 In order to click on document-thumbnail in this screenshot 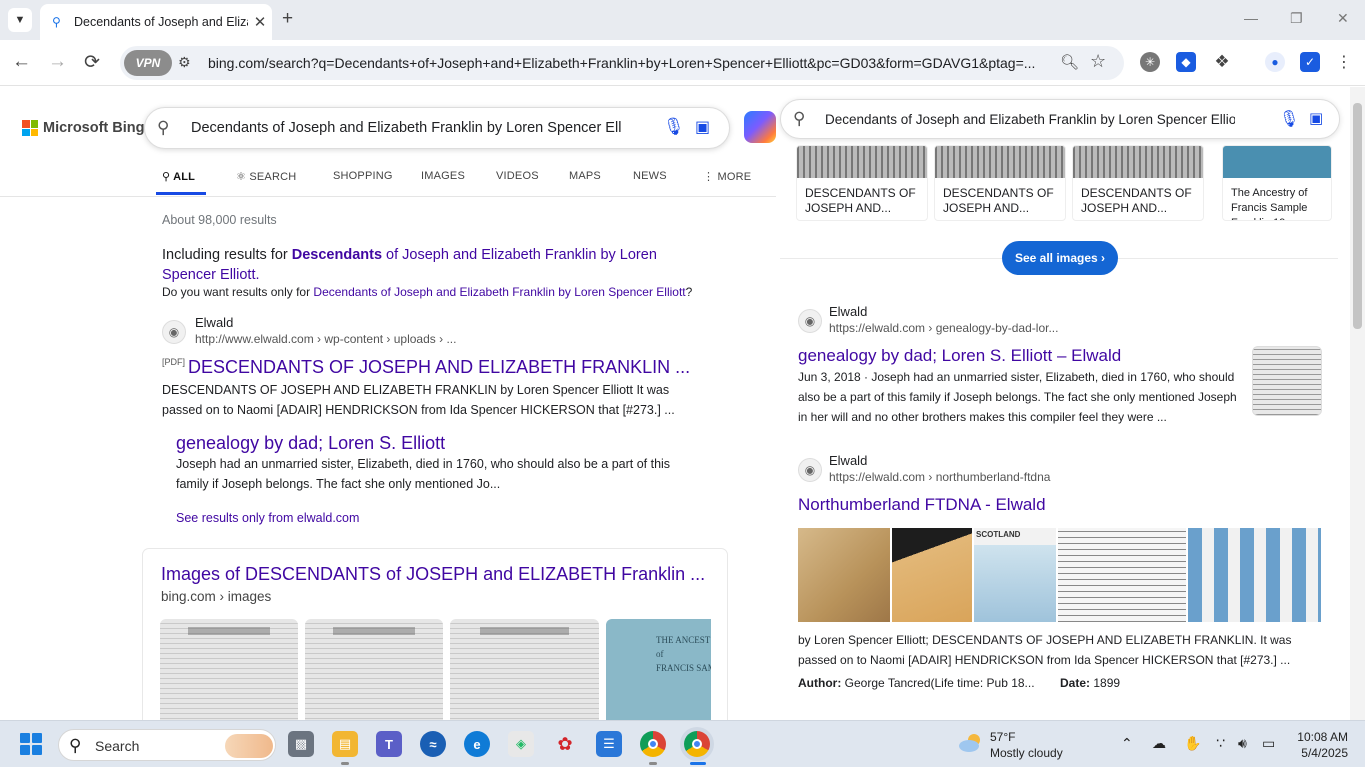, I will do `click(1122, 575)`.